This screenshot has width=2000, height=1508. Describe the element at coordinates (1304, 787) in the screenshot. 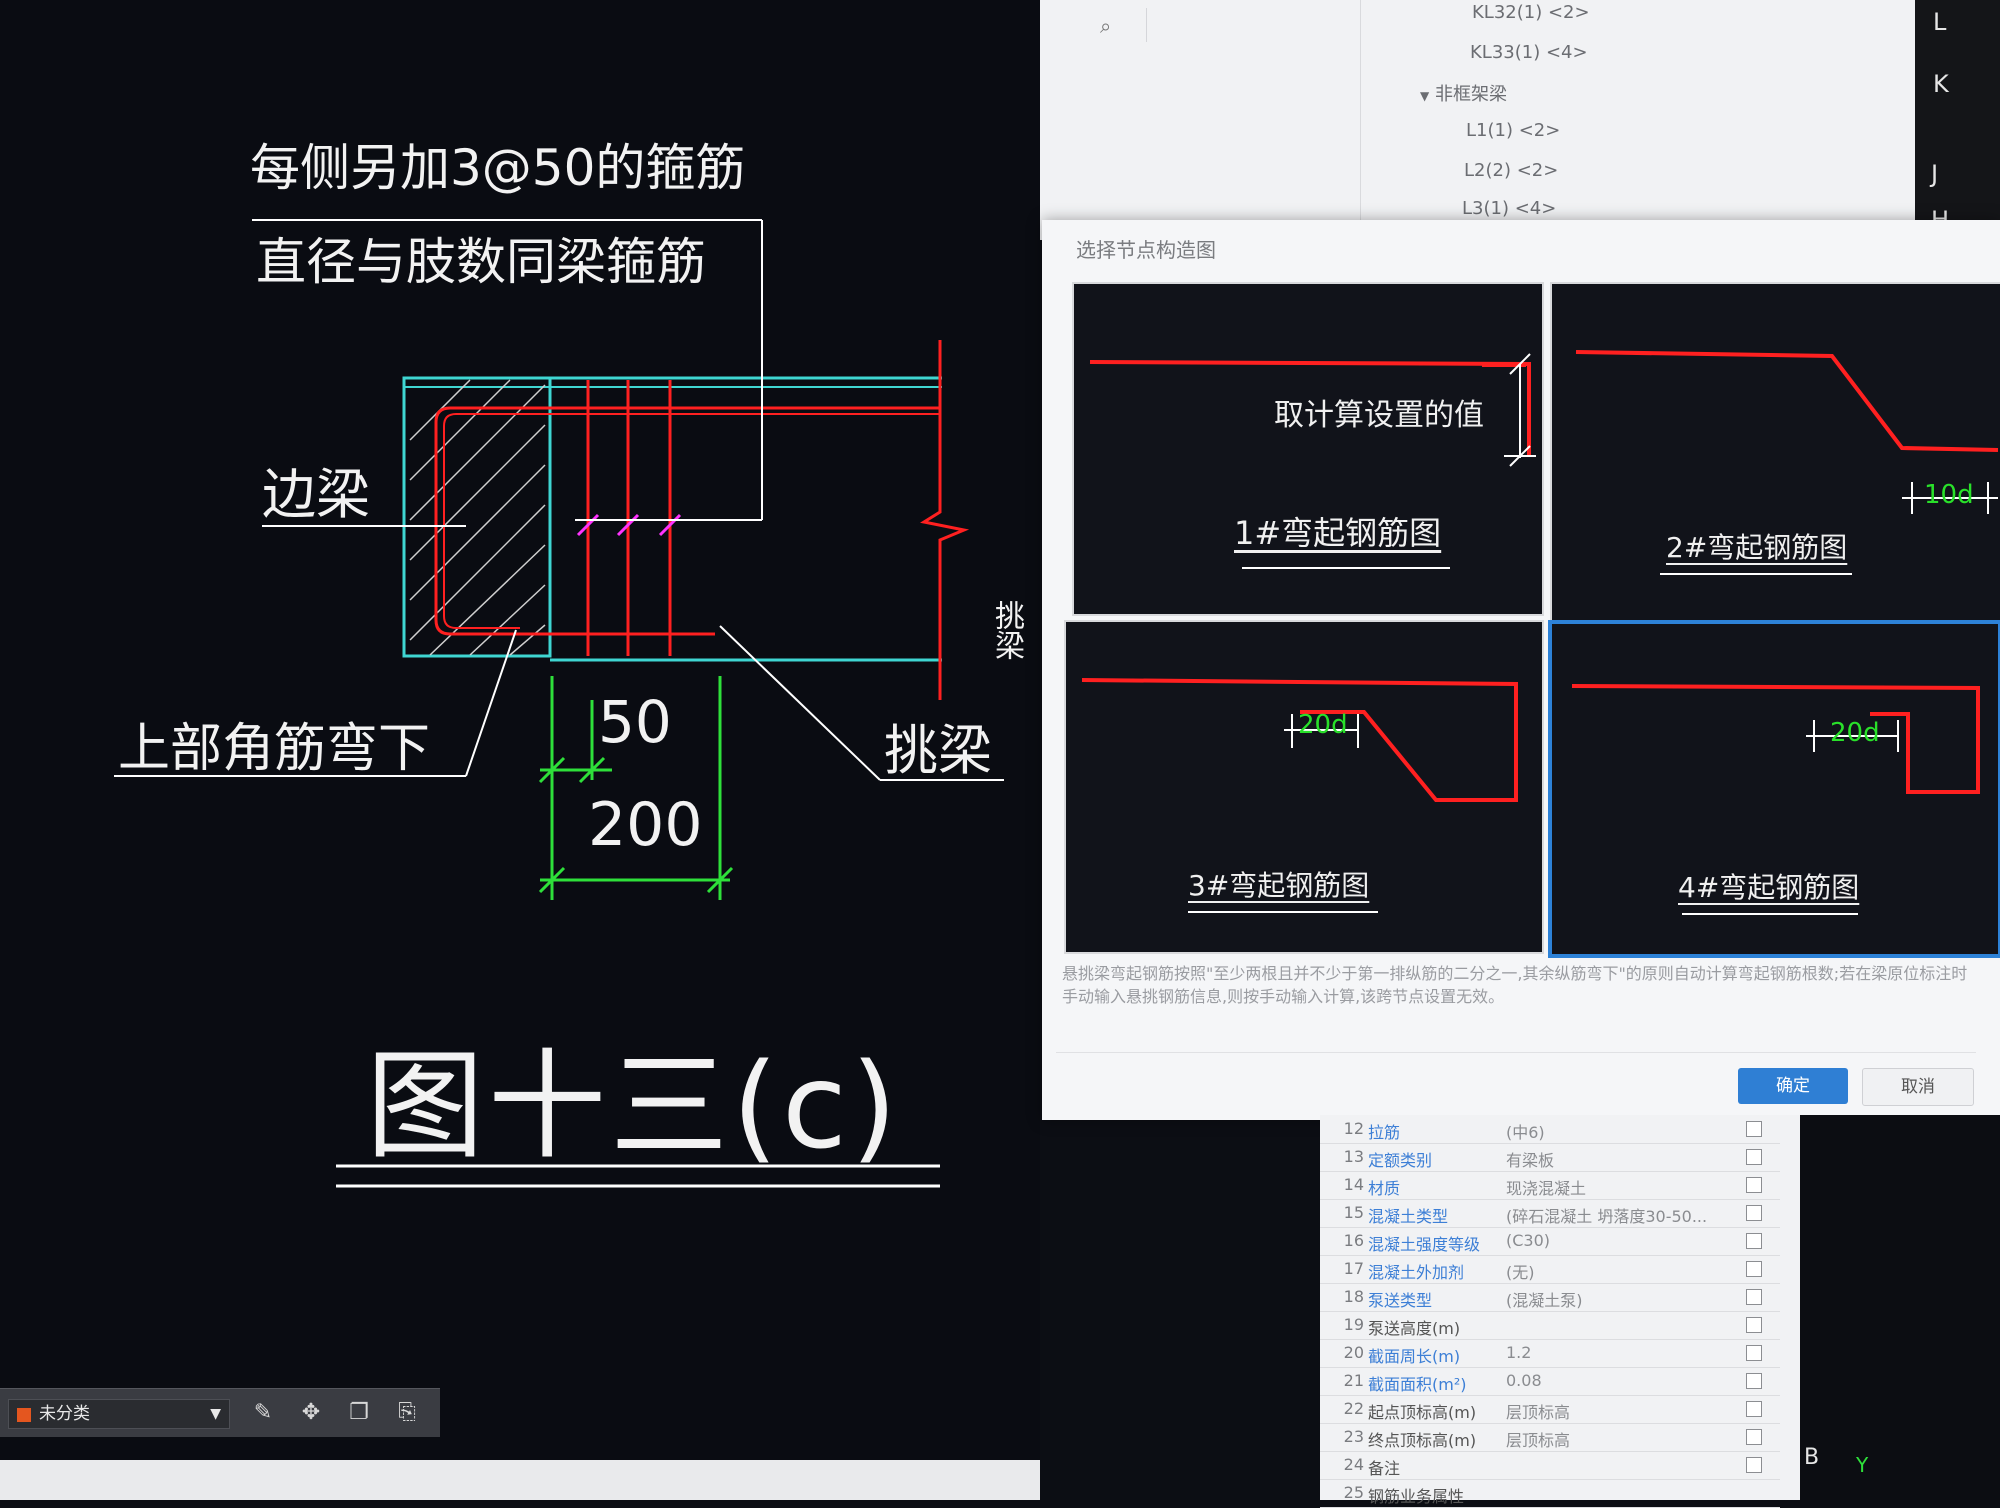

I see `node-option-3: 20d 3#弯起钢筋图` at that location.